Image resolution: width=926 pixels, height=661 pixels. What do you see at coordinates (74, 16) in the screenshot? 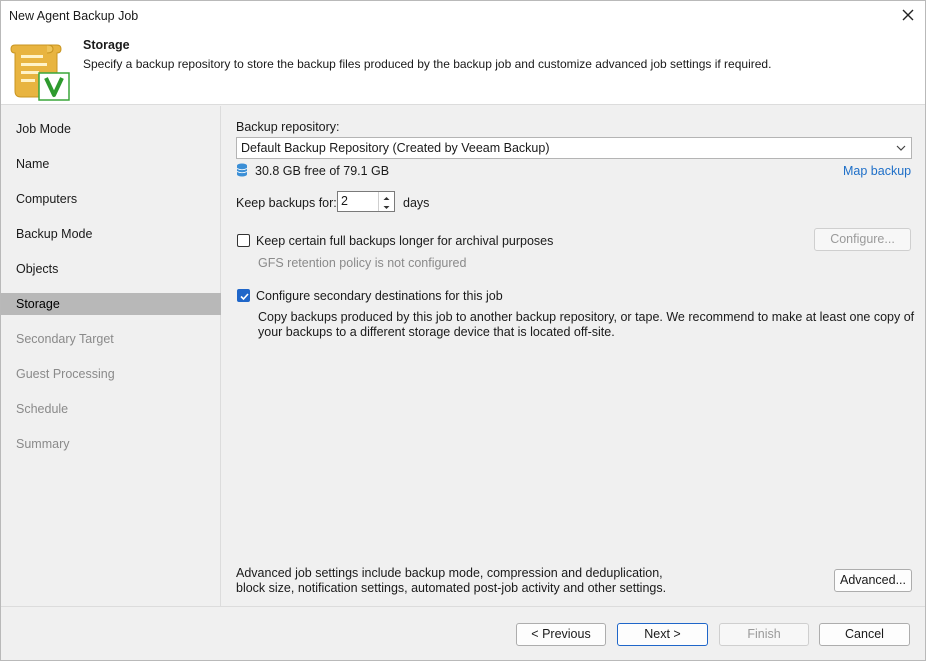
I see `window-title: New Agent Backup Job` at bounding box center [74, 16].